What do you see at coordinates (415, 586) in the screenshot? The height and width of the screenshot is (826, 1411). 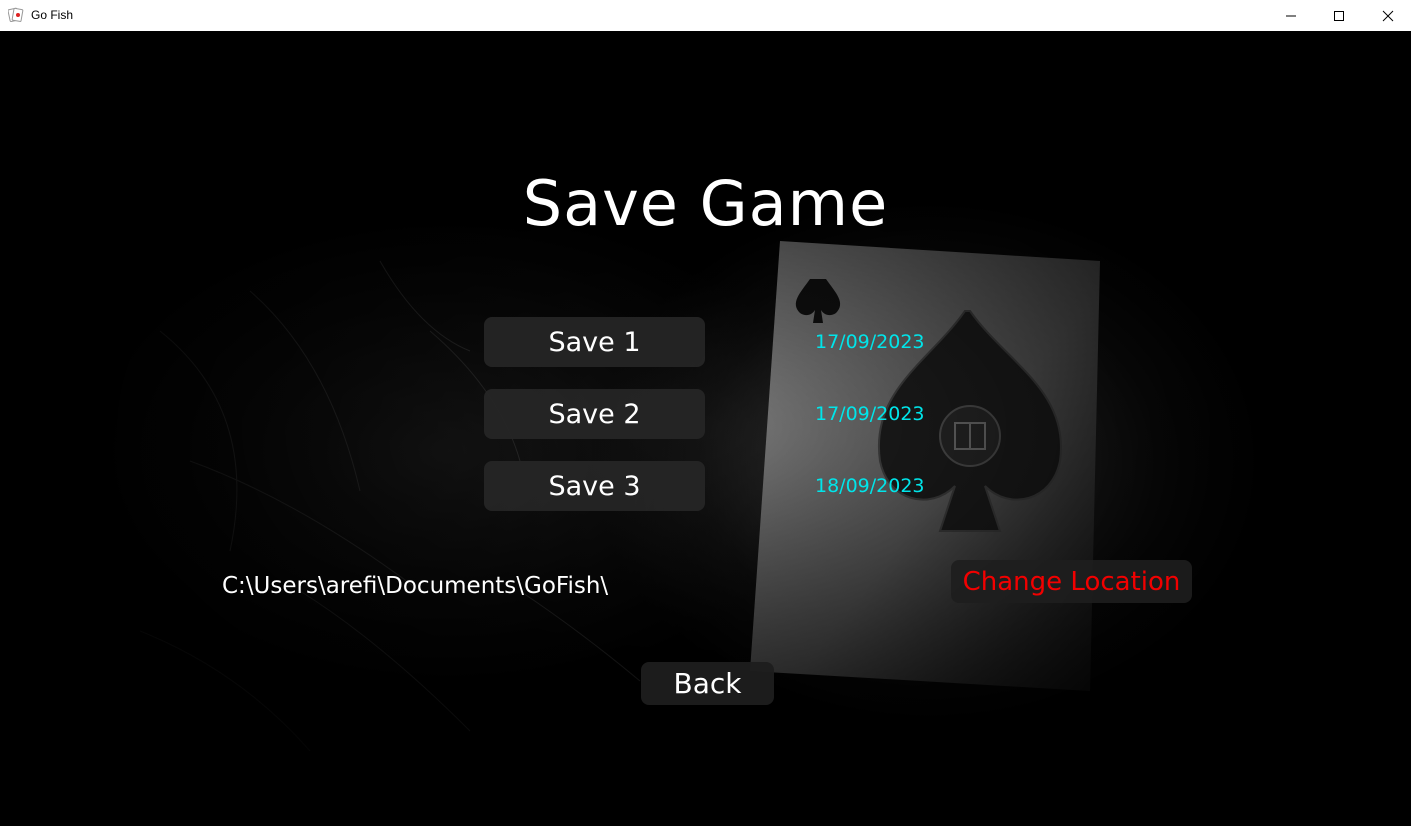 I see `save-location-path: C:\Users\arefi\Documents\GoFish\` at bounding box center [415, 586].